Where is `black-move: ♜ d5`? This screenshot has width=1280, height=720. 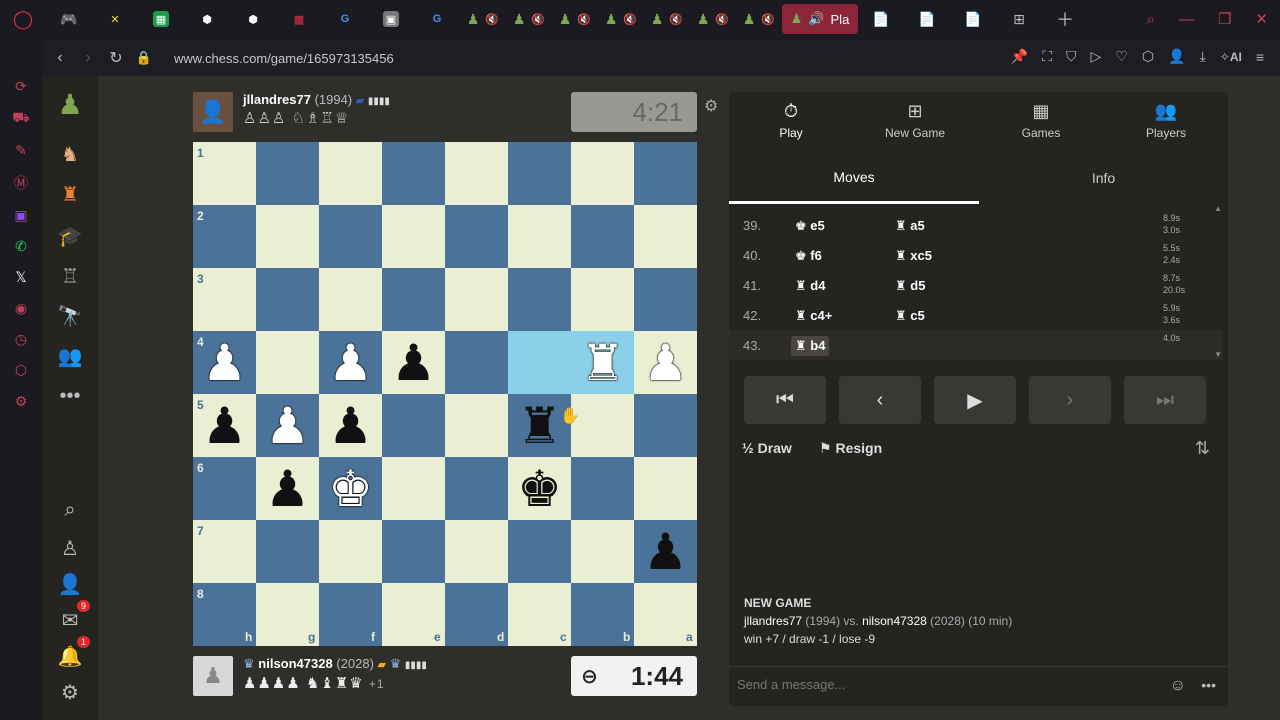
black-move: ♜ d5 is located at coordinates (910, 286).